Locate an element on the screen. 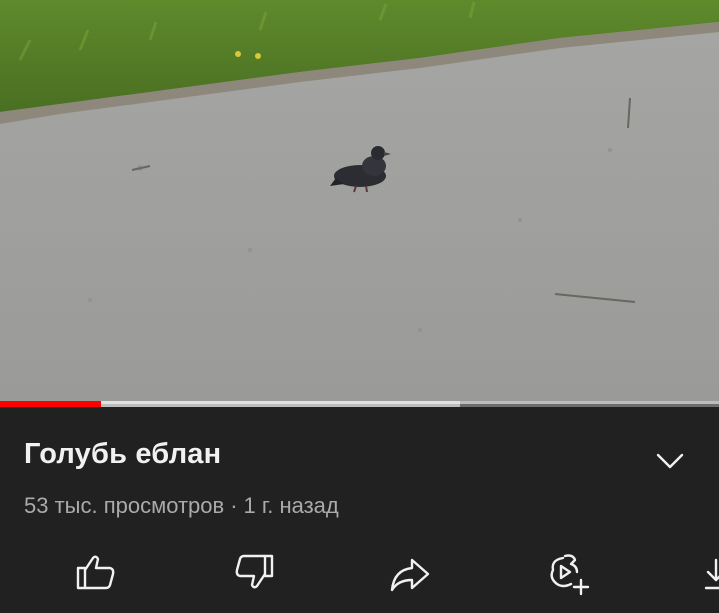  video-metadata: 53 тыс. просмотров · 1 г. назад is located at coordinates (181, 506).